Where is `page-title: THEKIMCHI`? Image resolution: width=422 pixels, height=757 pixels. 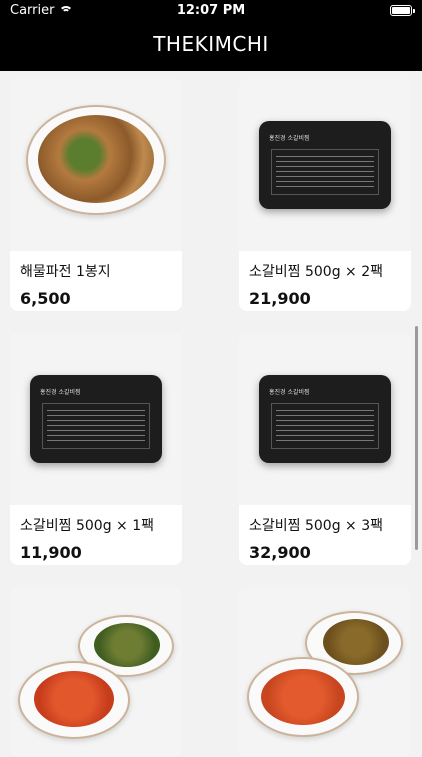 page-title: THEKIMCHI is located at coordinates (211, 44).